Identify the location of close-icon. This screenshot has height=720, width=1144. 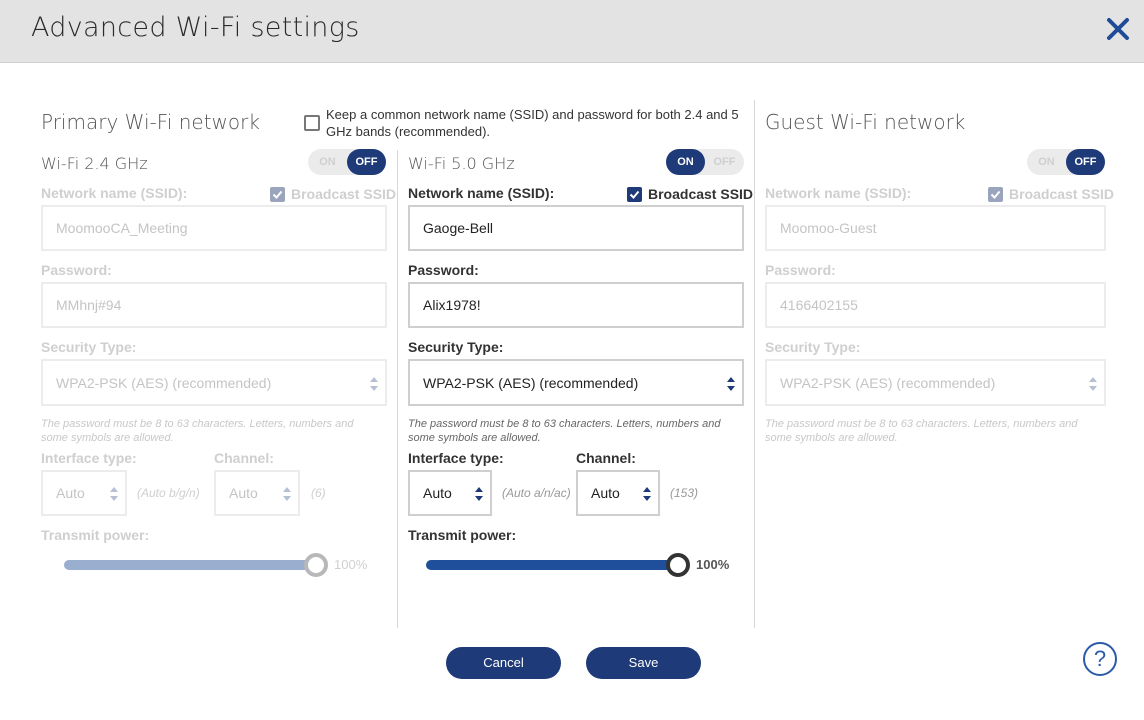
(1118, 29).